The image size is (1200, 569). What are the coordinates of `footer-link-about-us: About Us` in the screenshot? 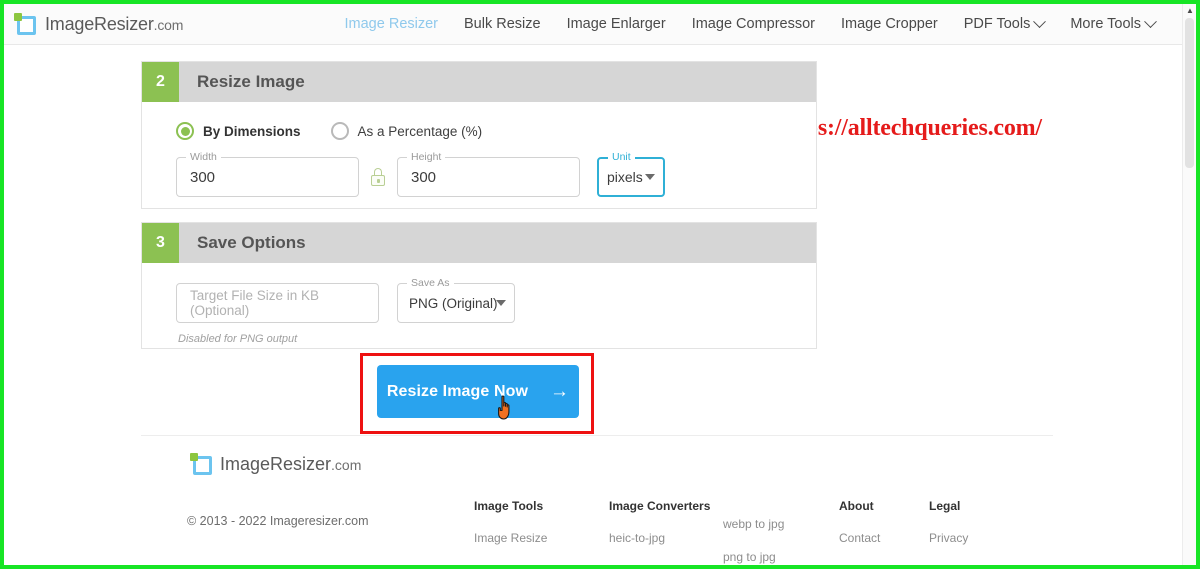 It's located at (884, 564).